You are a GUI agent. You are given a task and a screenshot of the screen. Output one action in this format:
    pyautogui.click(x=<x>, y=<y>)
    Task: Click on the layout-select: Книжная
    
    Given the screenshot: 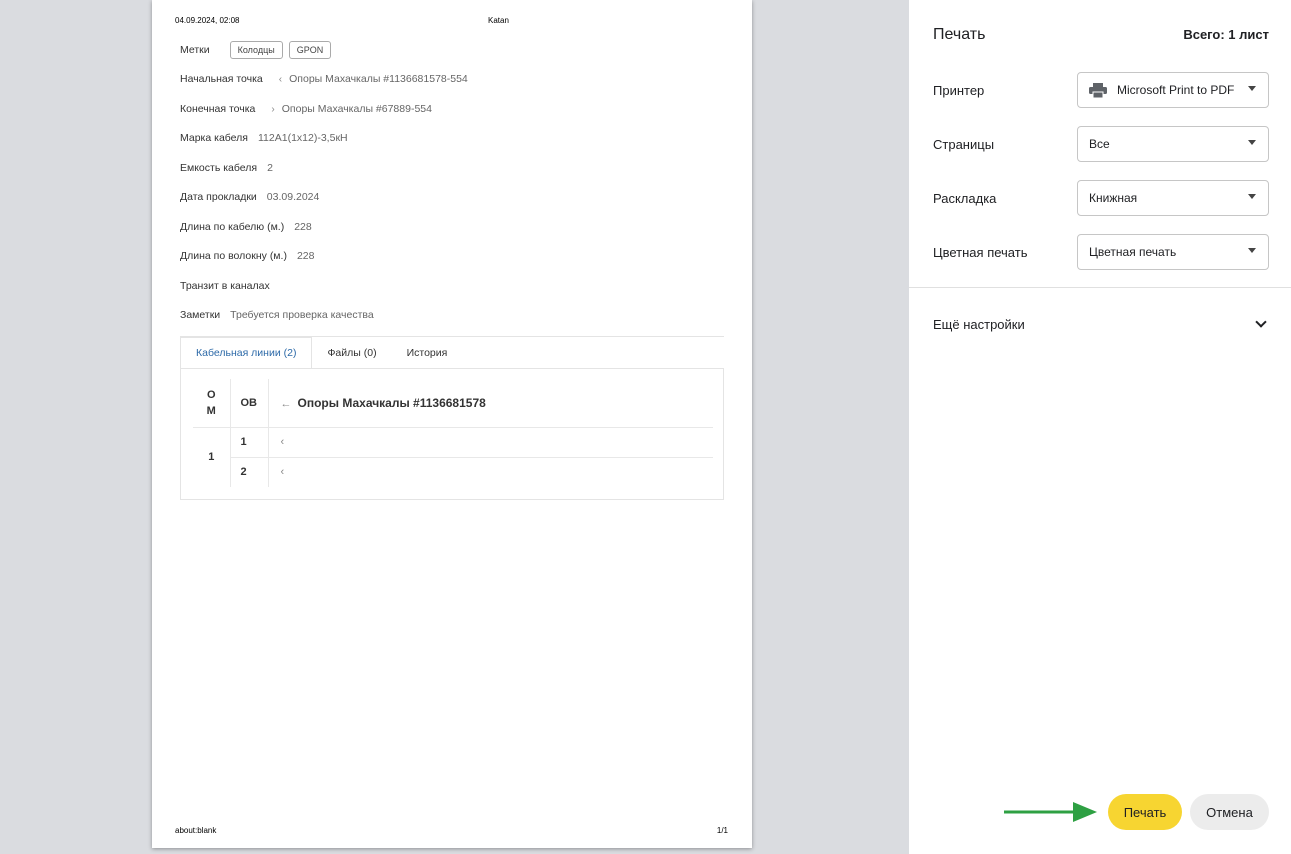 What is the action you would take?
    pyautogui.click(x=1173, y=198)
    